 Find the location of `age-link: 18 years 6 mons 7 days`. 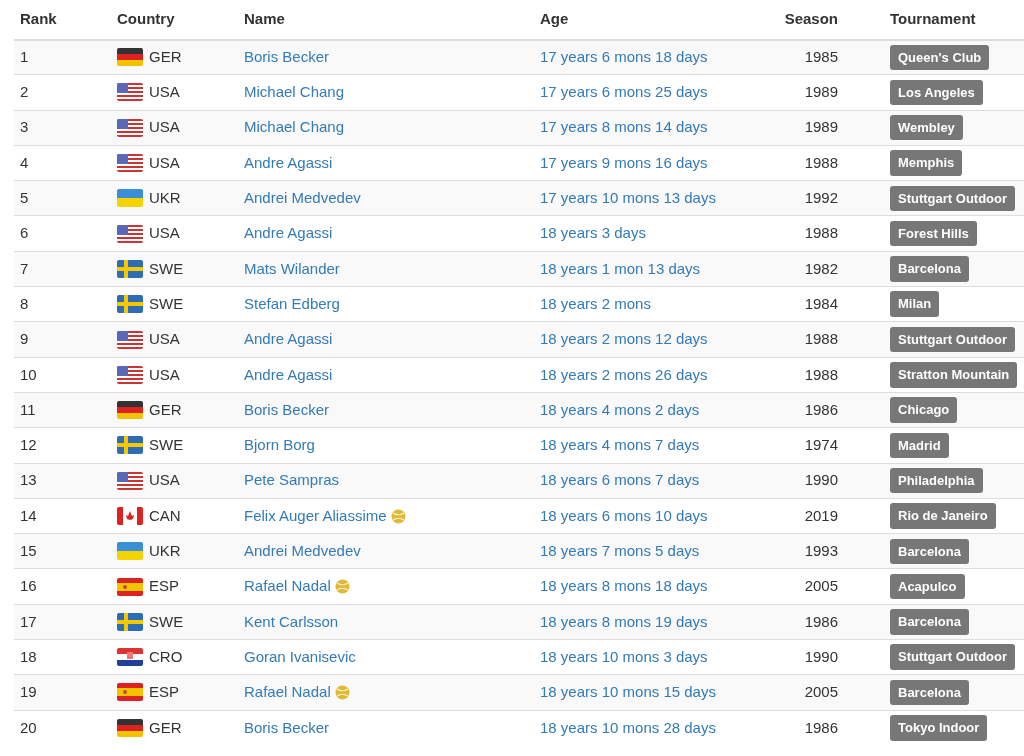

age-link: 18 years 6 mons 7 days is located at coordinates (620, 480).